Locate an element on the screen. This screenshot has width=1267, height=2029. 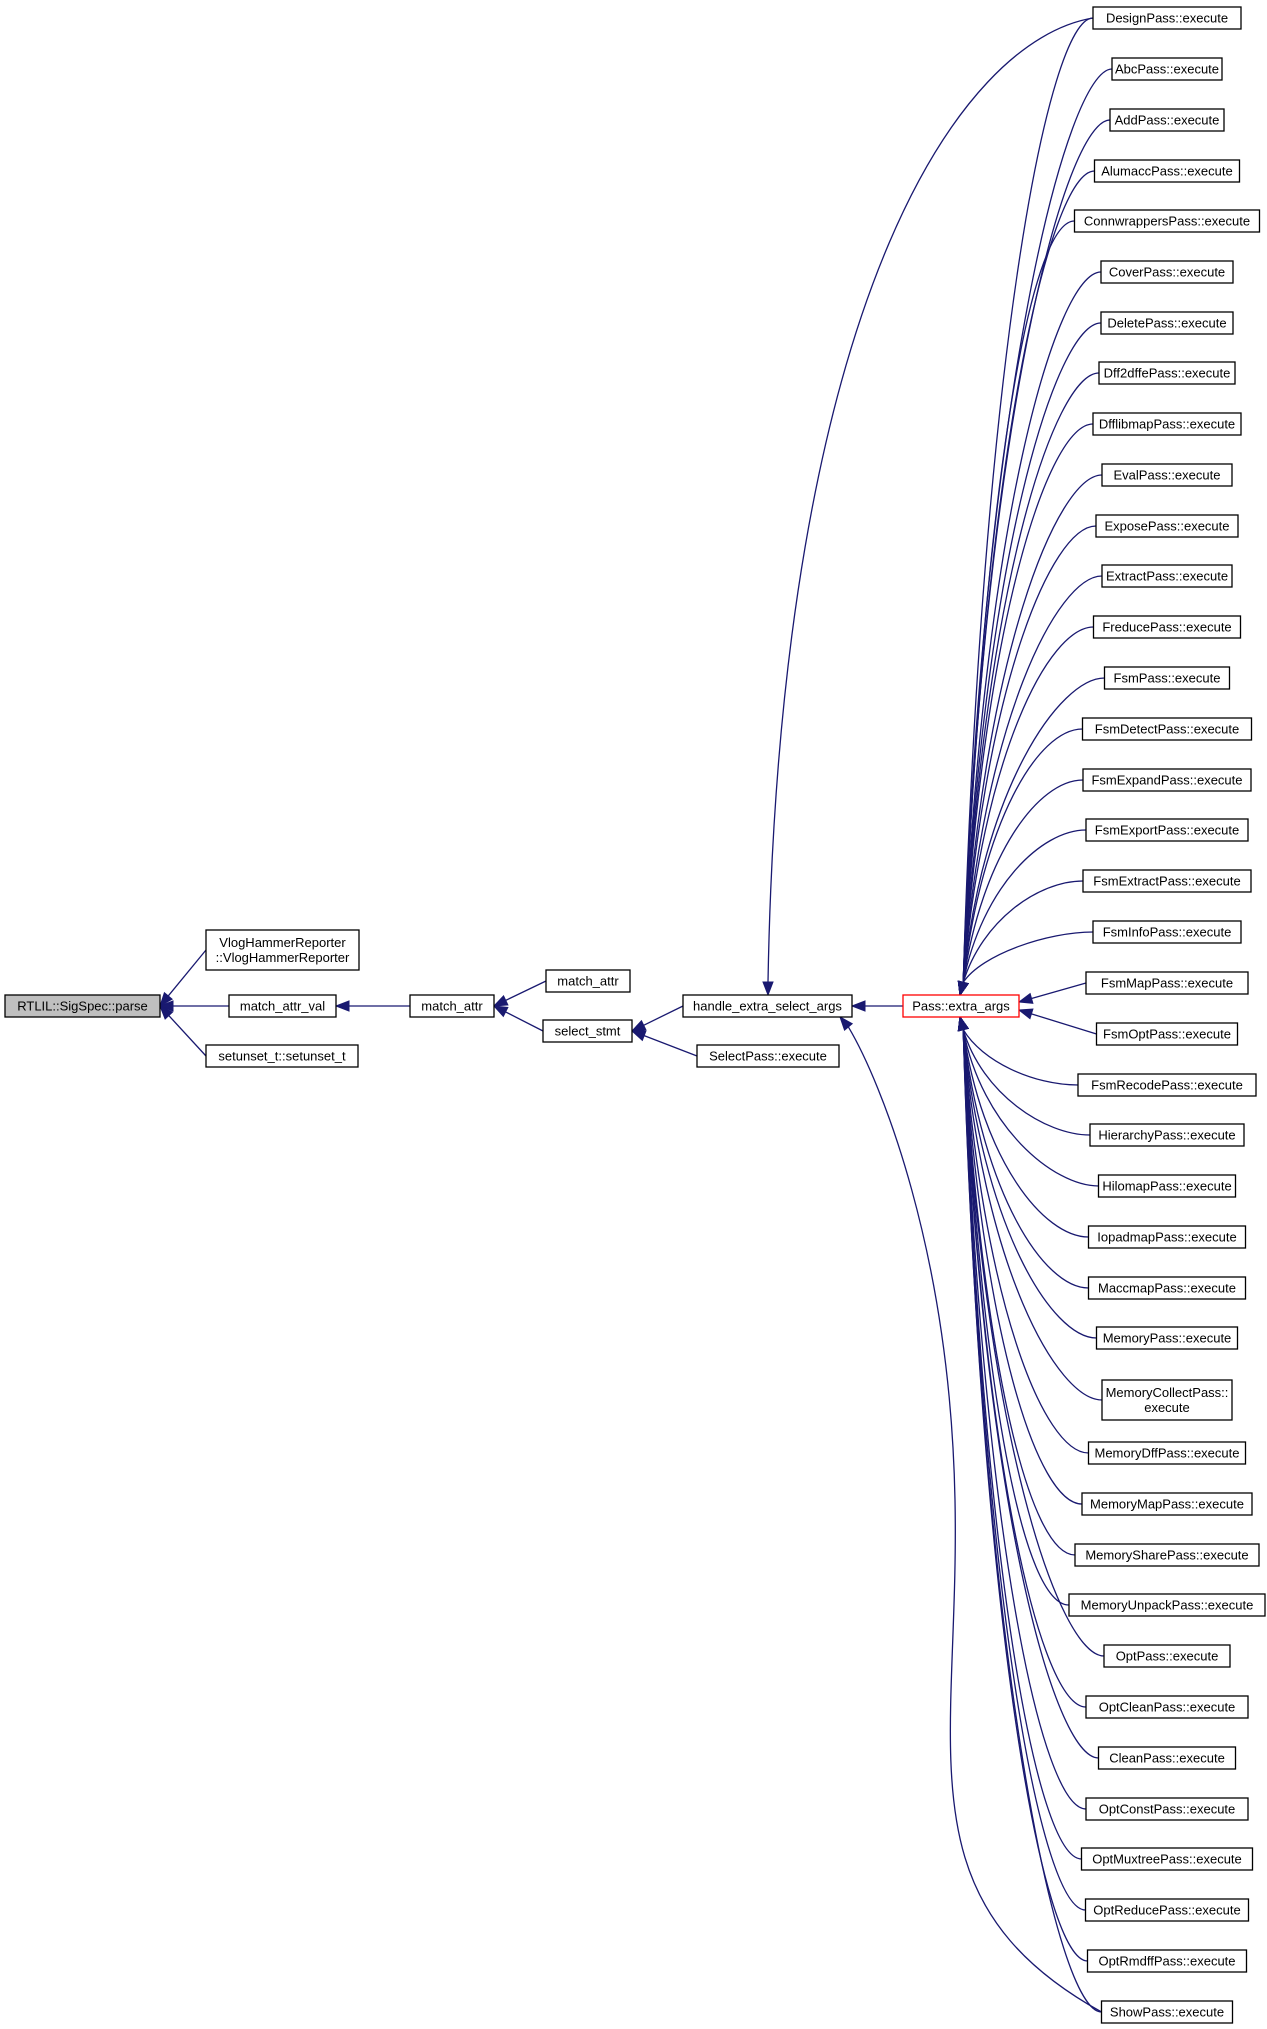
node-exposepass-execute: ExposePass::execute is located at coordinates (1167, 526).